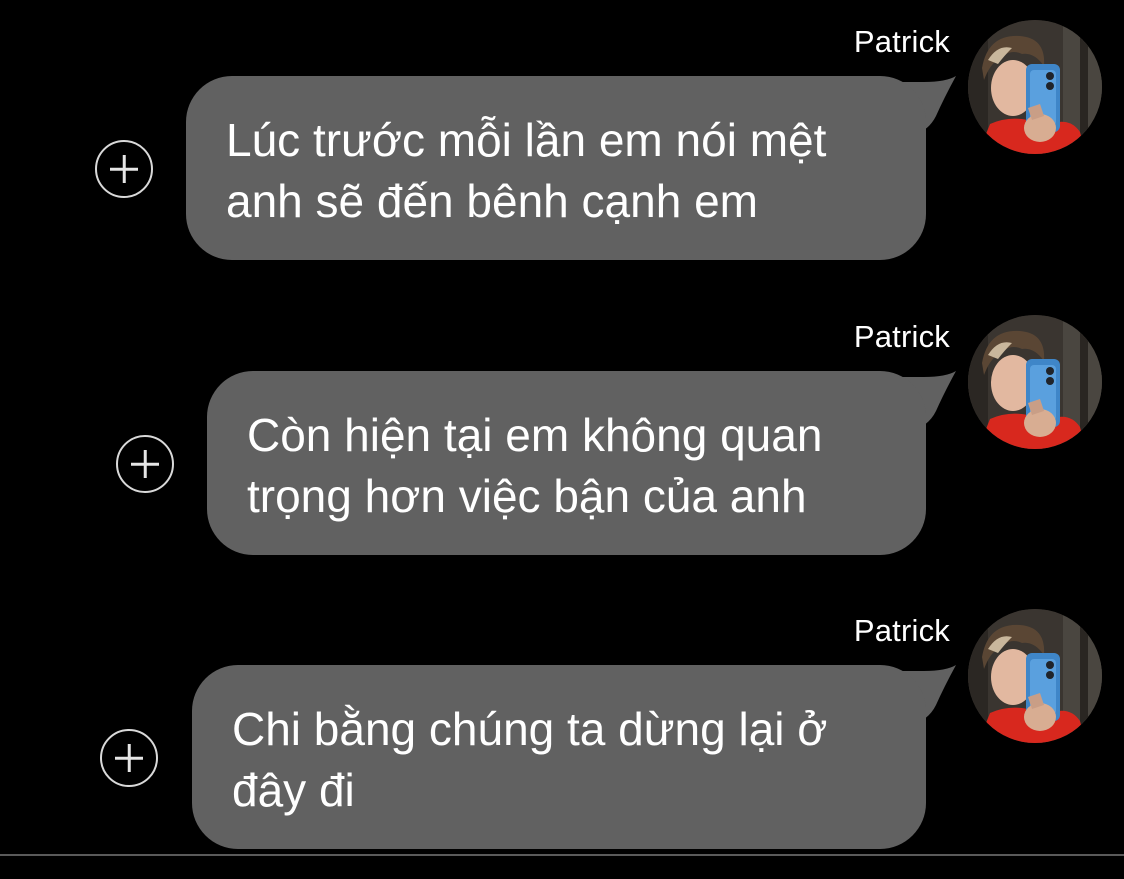 The height and width of the screenshot is (879, 1124). Describe the element at coordinates (293, 790) in the screenshot. I see `message-text-line: đây đi` at that location.